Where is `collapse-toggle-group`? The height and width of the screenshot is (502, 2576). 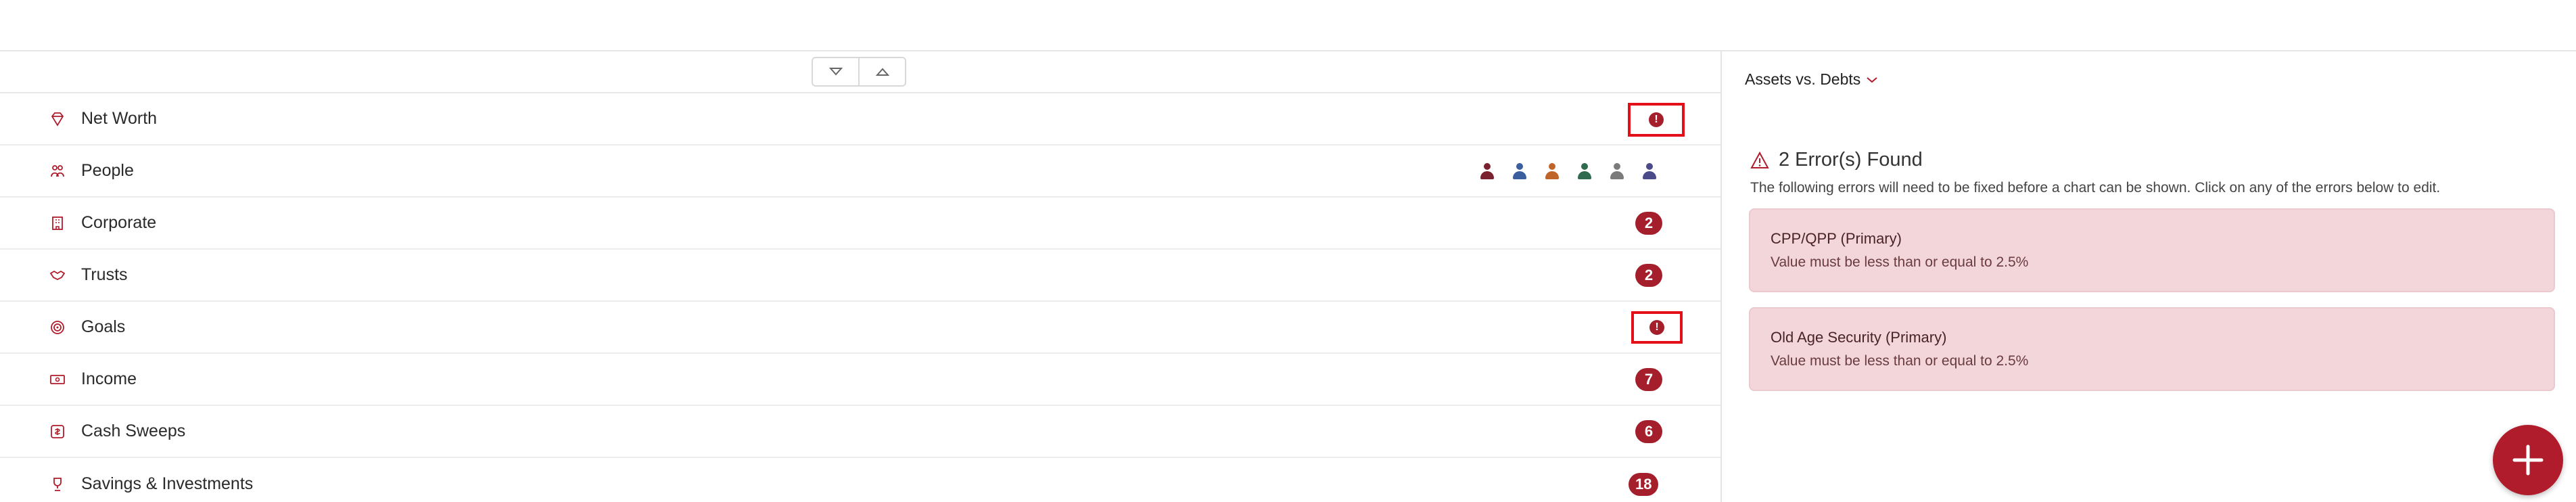
collapse-toggle-group is located at coordinates (859, 72).